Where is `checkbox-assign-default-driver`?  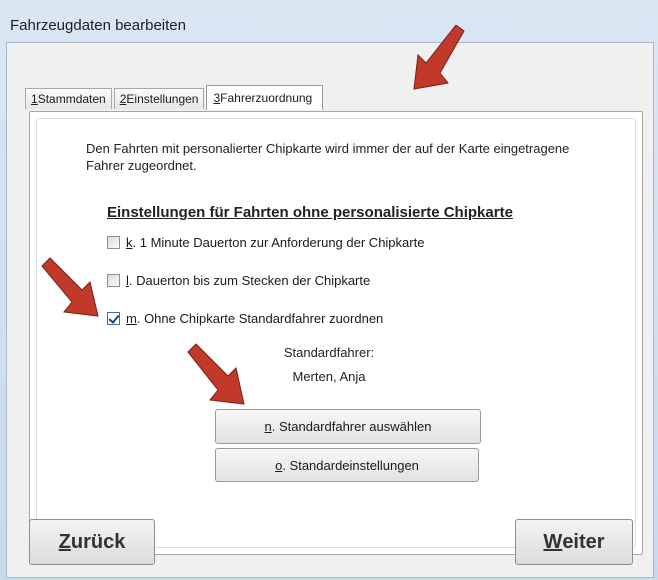 checkbox-assign-default-driver is located at coordinates (113, 318).